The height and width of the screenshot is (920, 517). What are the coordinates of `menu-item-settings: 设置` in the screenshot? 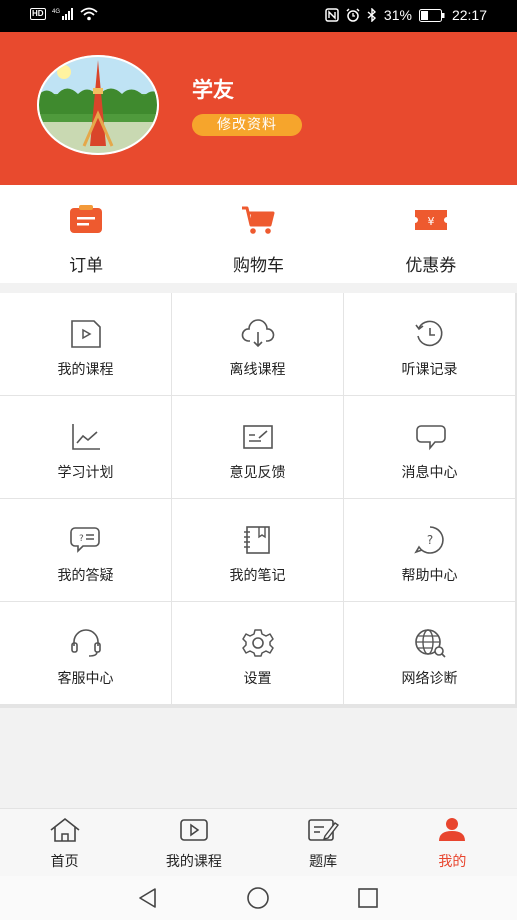 It's located at (257, 653).